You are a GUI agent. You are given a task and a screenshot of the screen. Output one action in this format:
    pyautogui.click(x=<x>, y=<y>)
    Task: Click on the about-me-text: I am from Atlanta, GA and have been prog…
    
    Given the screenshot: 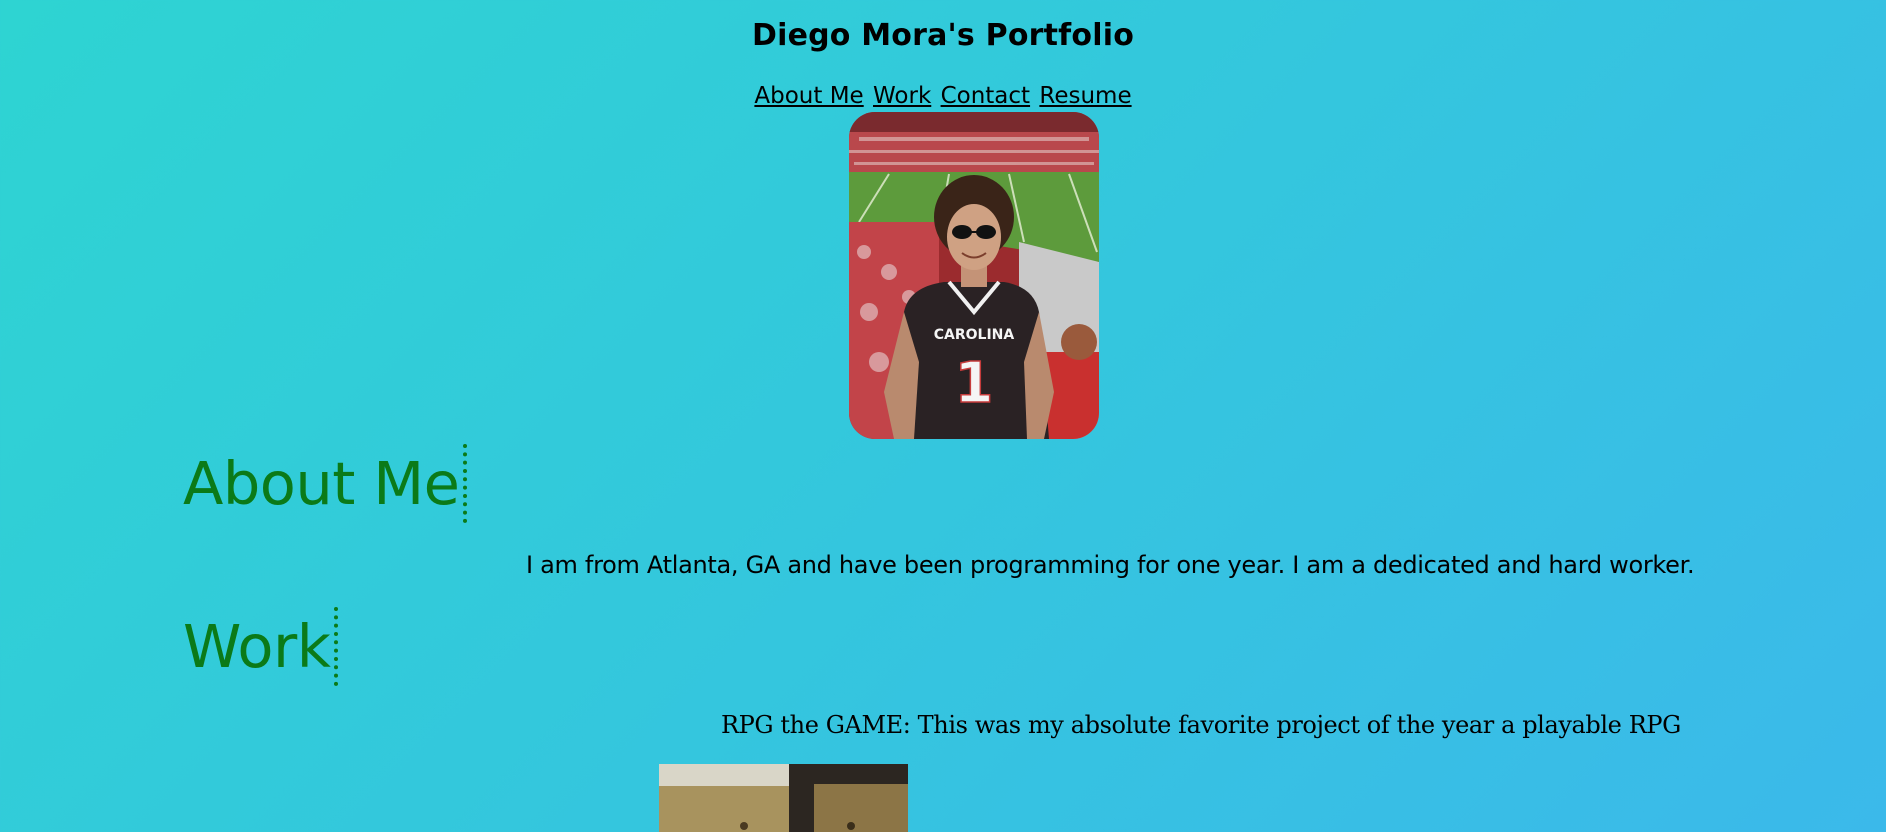 What is the action you would take?
    pyautogui.click(x=1110, y=565)
    